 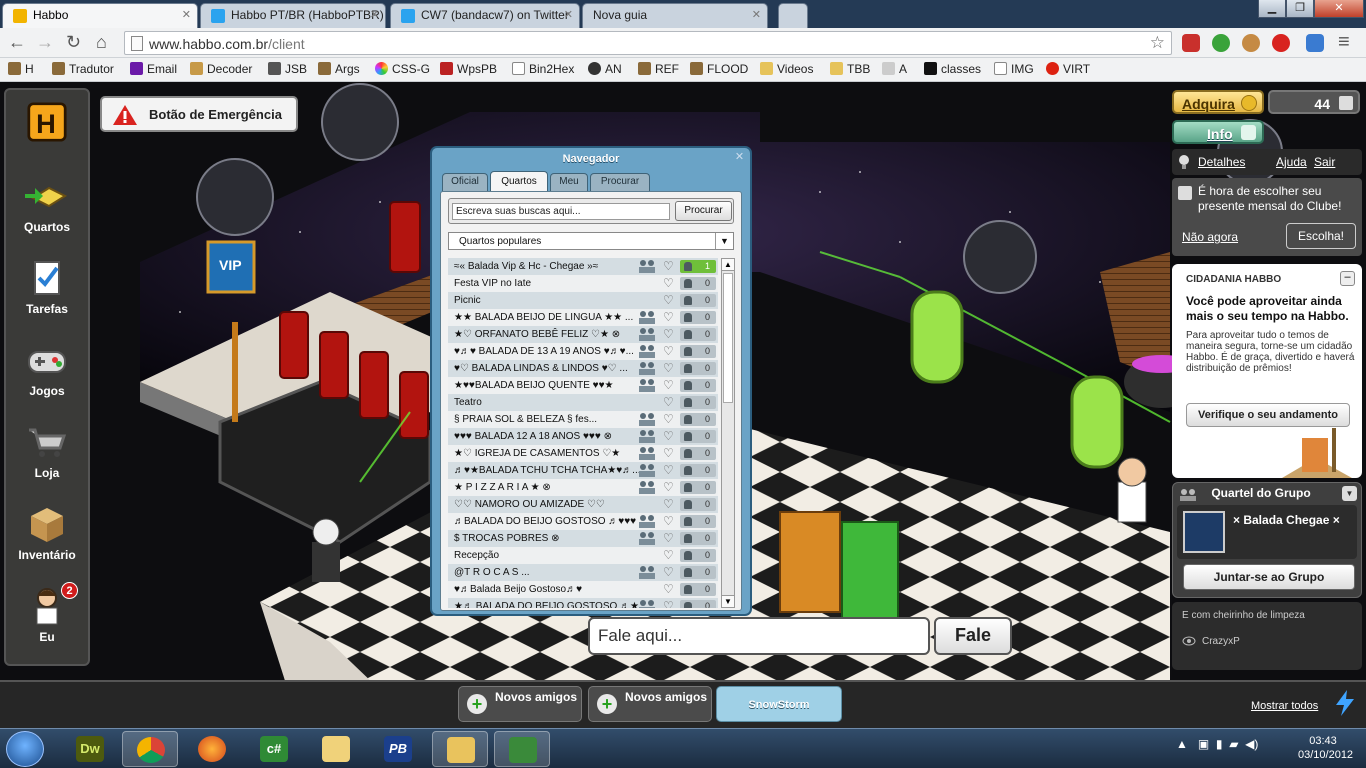 What do you see at coordinates (1284, 706) in the screenshot?
I see `show-all-link: Mostrar todos` at bounding box center [1284, 706].